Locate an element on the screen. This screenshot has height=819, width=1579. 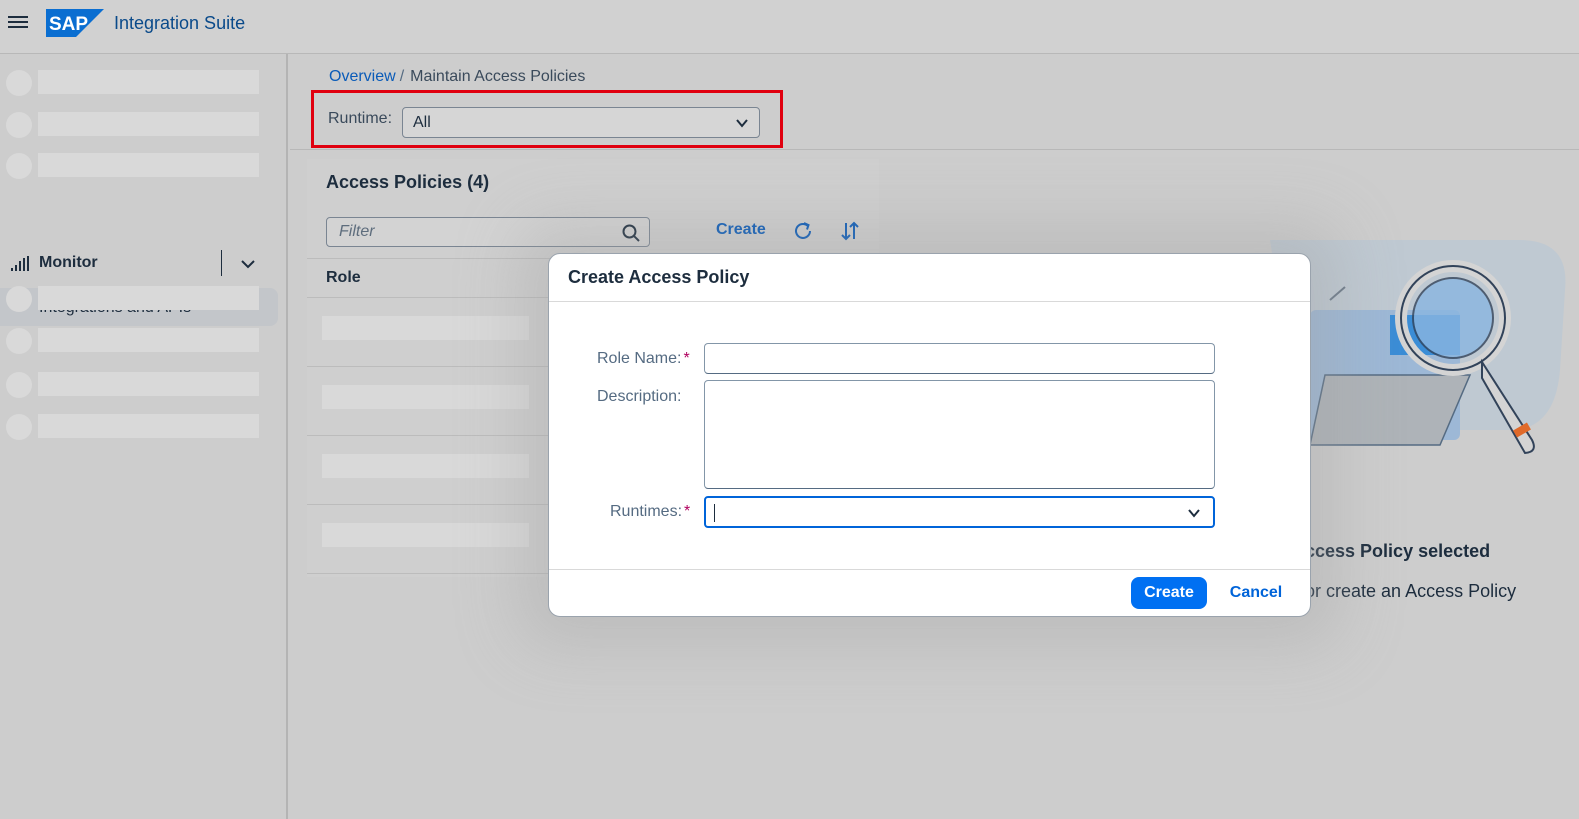
description-textarea is located at coordinates (959, 434).